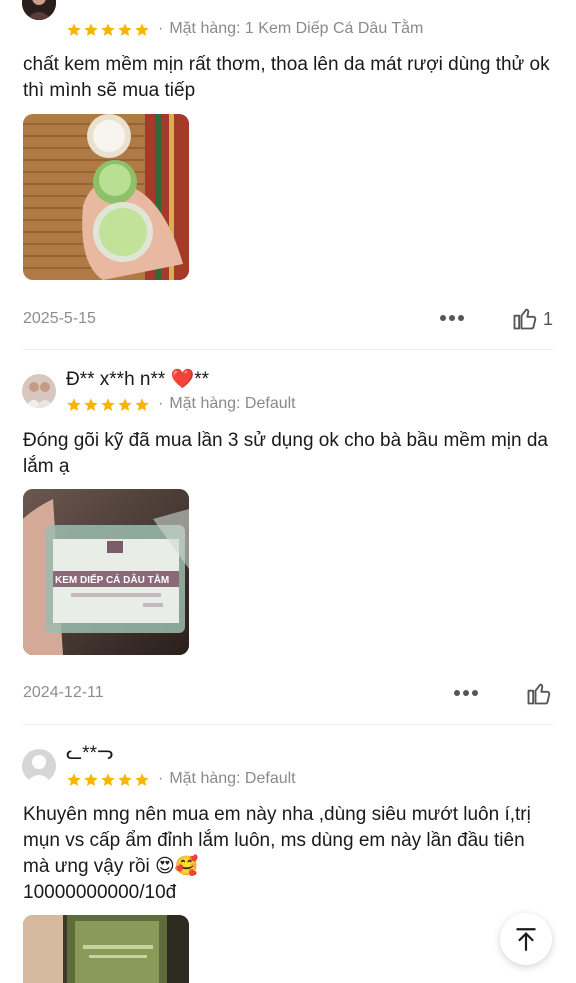 The height and width of the screenshot is (983, 576). What do you see at coordinates (90, 753) in the screenshot?
I see `reviewer-name: ᓚ**ᓓ` at bounding box center [90, 753].